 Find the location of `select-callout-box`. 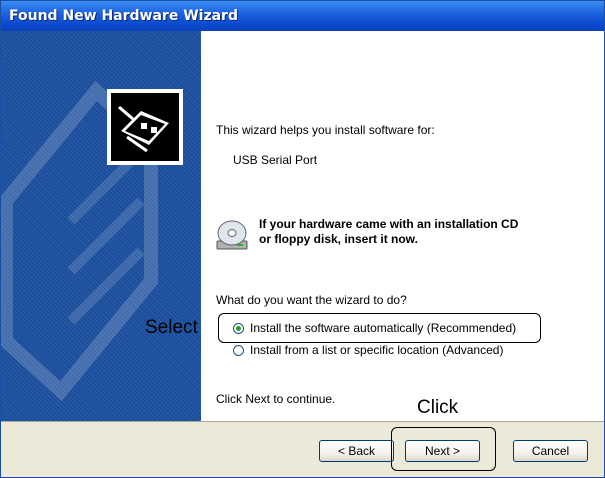

select-callout-box is located at coordinates (379, 328).